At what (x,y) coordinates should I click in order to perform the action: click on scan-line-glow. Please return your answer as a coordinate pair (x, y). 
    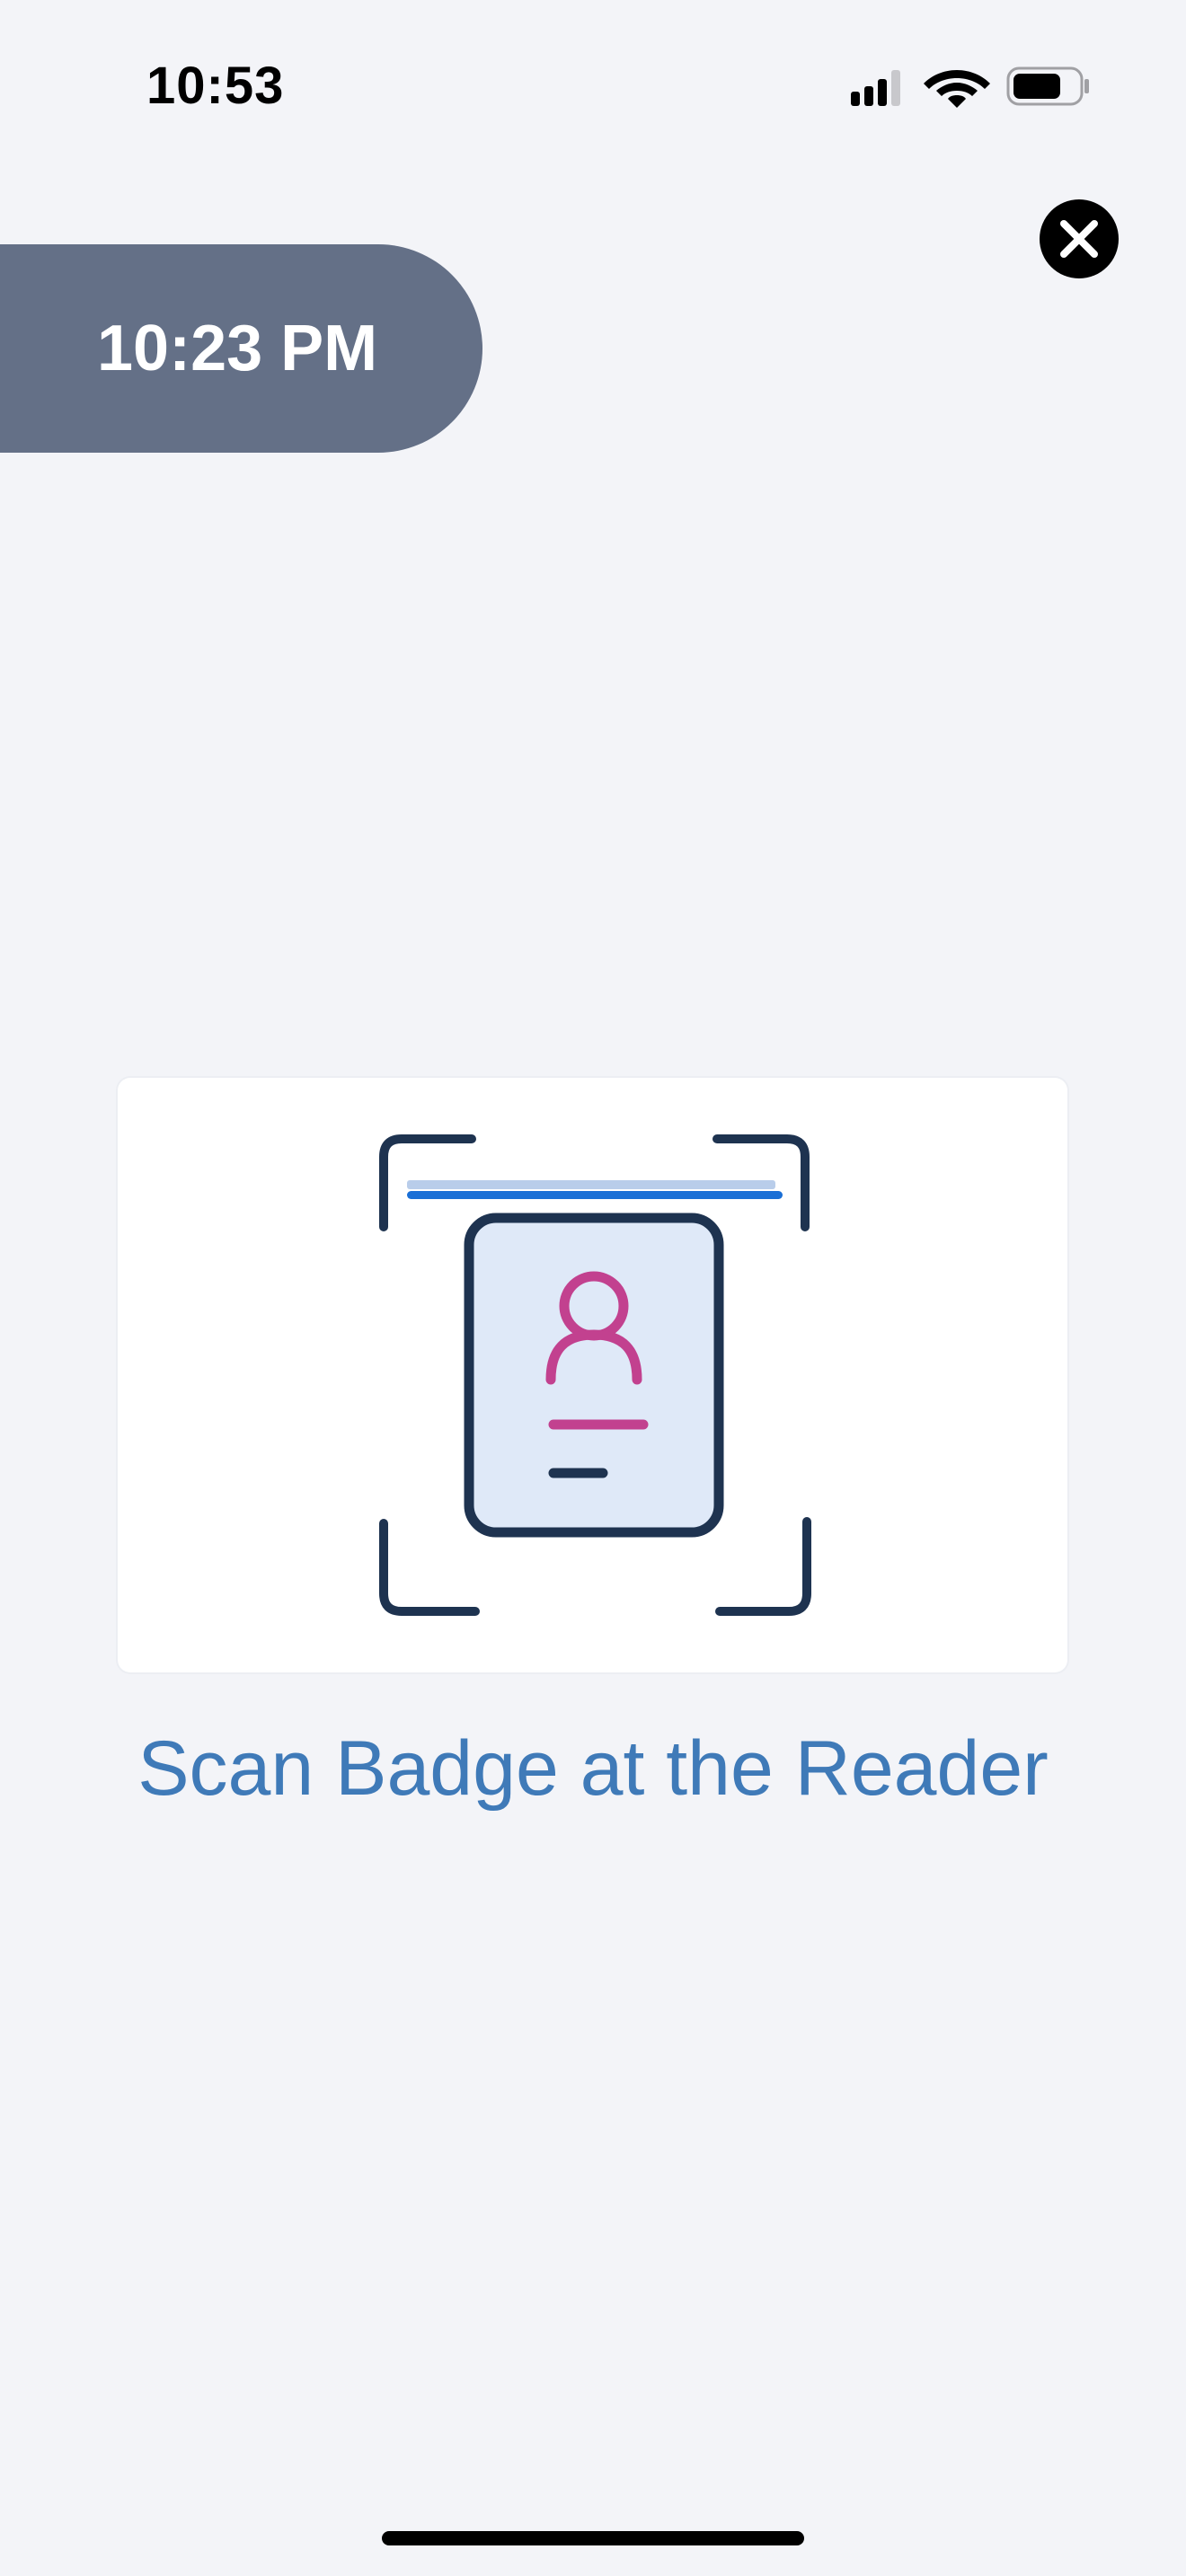
    Looking at the image, I should click on (591, 1184).